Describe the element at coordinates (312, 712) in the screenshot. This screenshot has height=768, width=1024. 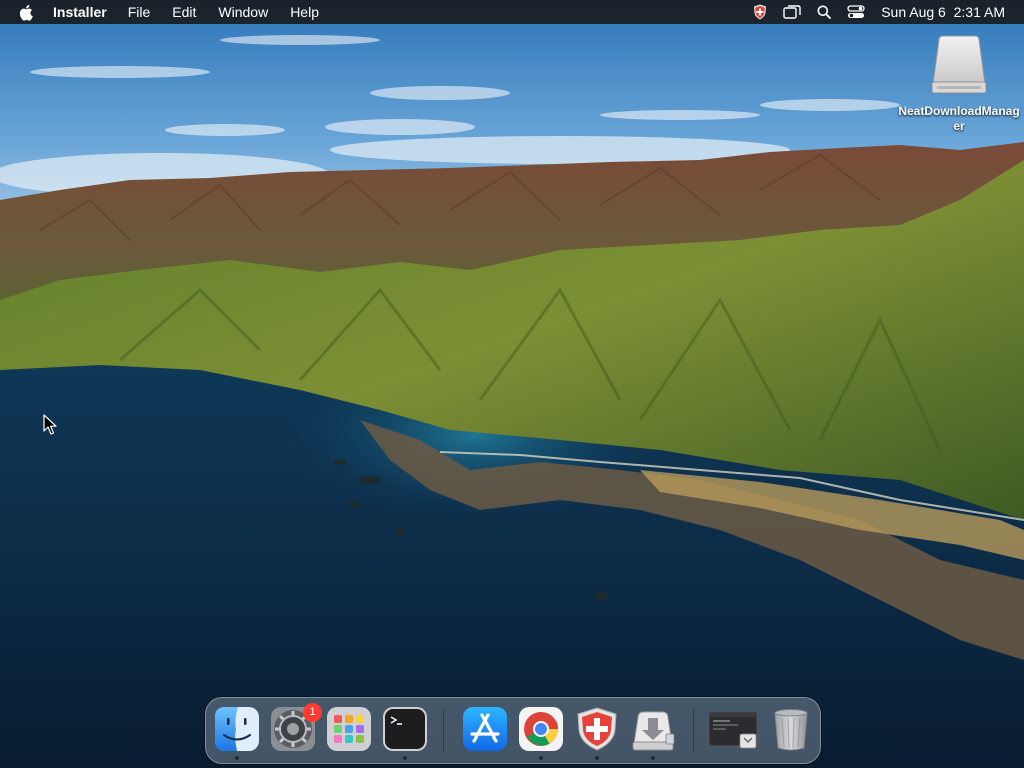
I see `notification-badge: 1` at that location.